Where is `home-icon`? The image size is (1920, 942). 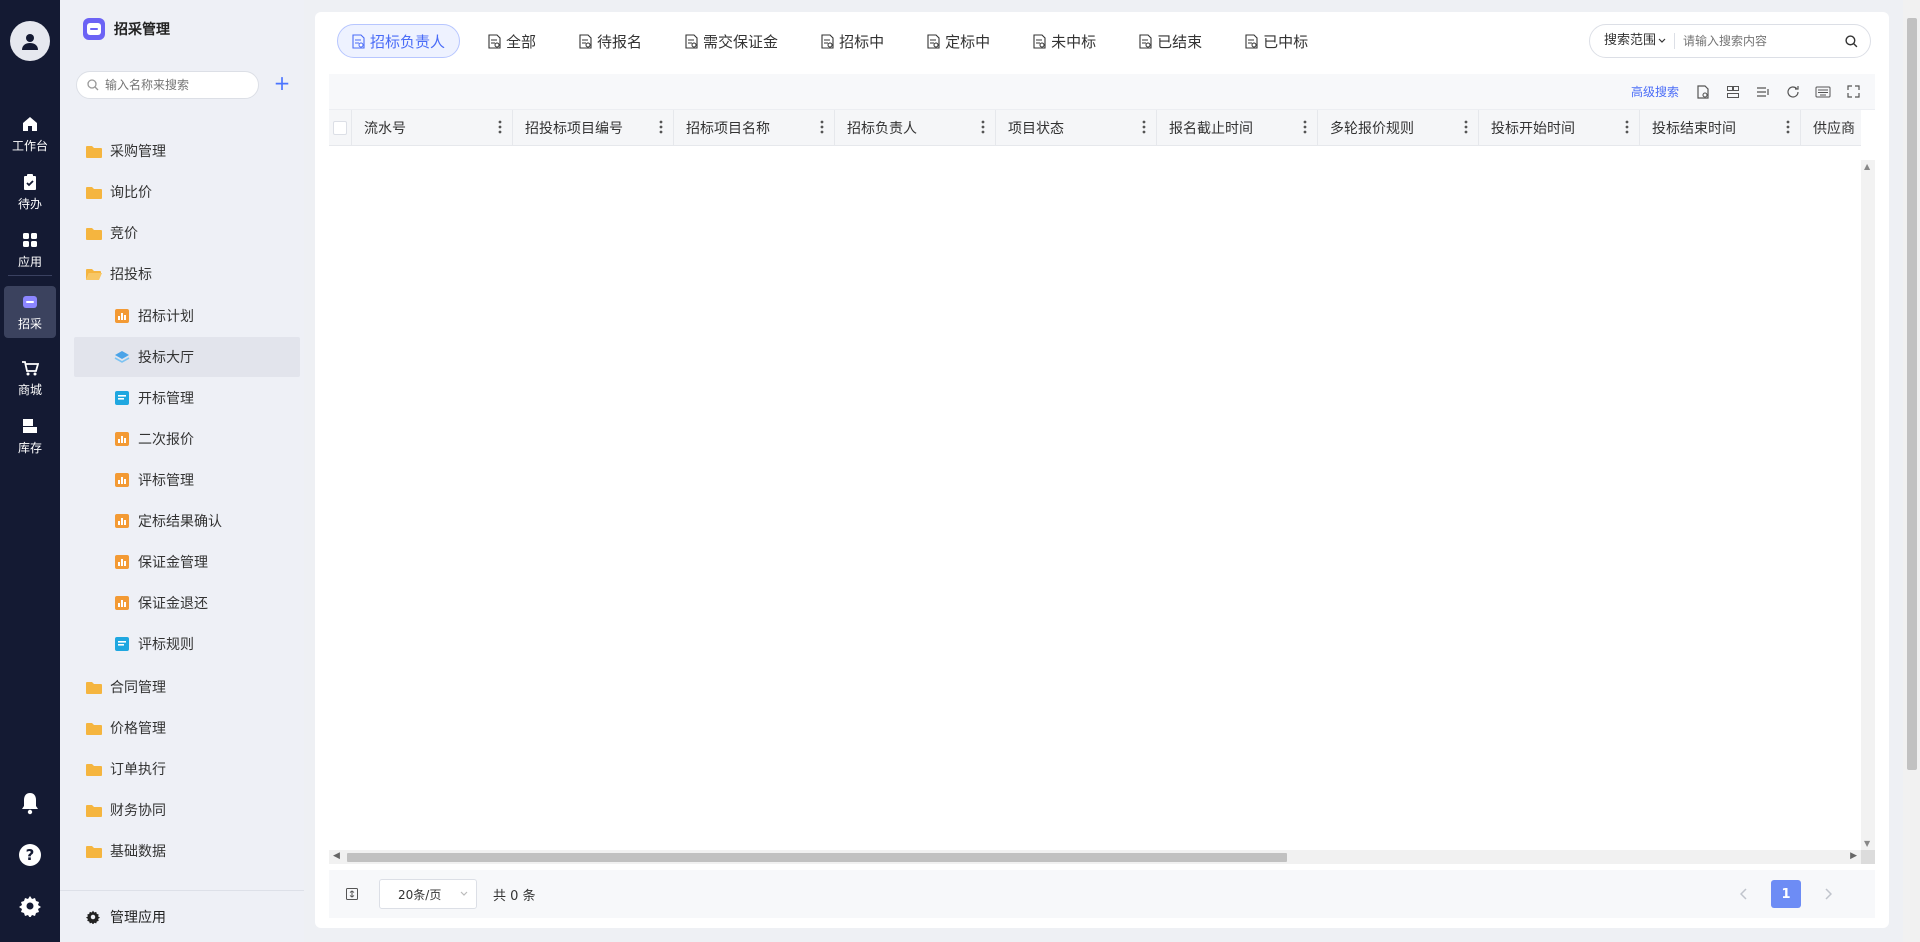 home-icon is located at coordinates (30, 124).